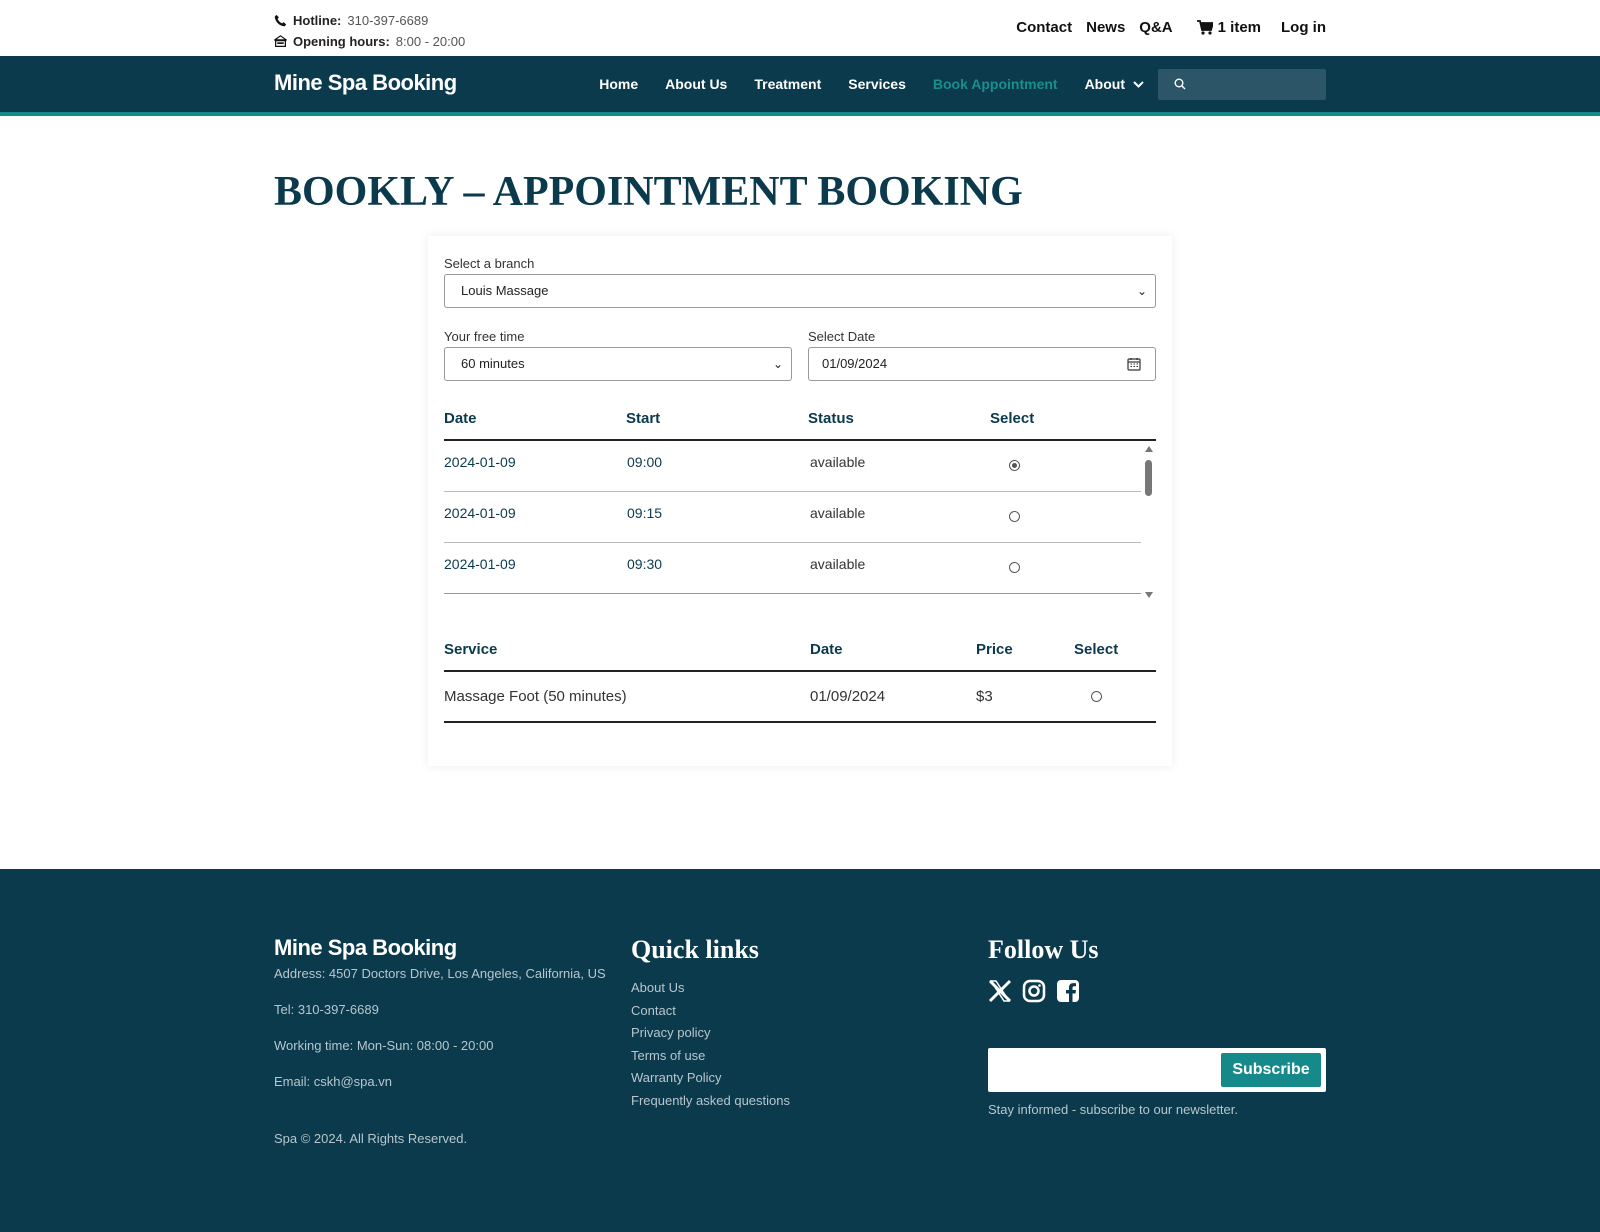 Image resolution: width=1600 pixels, height=1232 pixels. I want to click on social-links, so click(1157, 991).